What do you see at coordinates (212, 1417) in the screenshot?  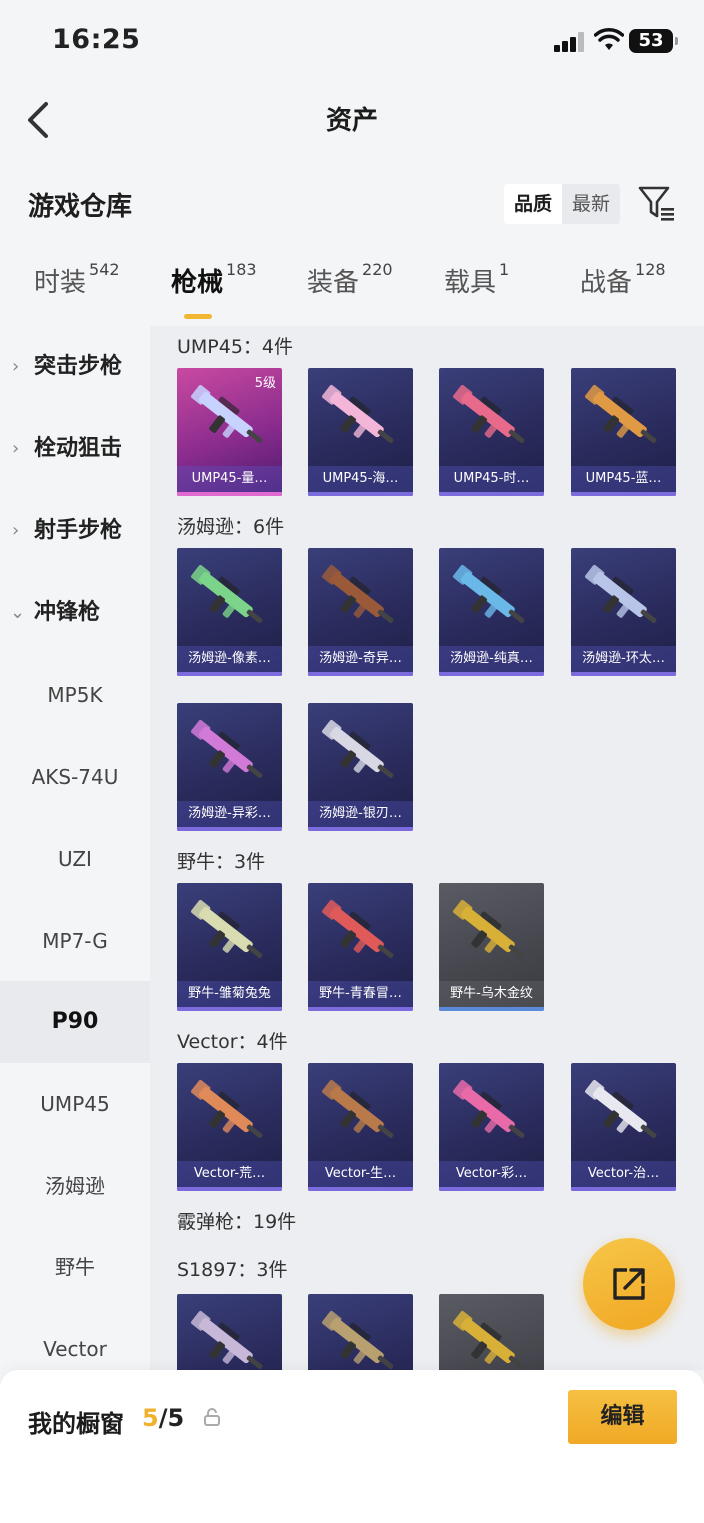 I see `lock-icon` at bounding box center [212, 1417].